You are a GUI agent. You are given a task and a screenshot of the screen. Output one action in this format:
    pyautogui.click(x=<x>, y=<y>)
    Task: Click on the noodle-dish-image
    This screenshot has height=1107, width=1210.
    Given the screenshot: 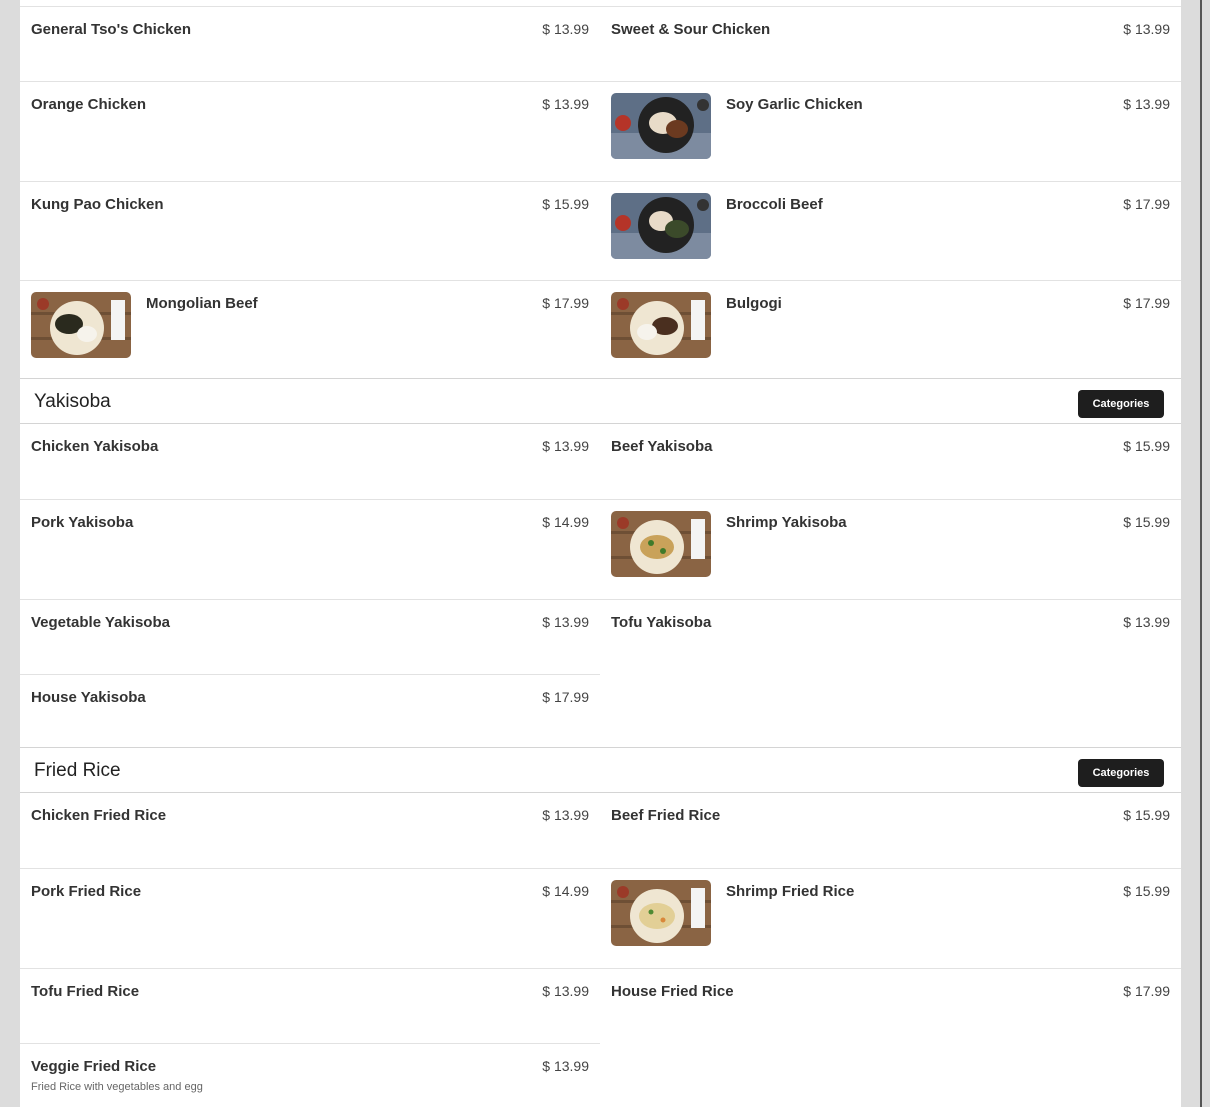 What is the action you would take?
    pyautogui.click(x=661, y=544)
    